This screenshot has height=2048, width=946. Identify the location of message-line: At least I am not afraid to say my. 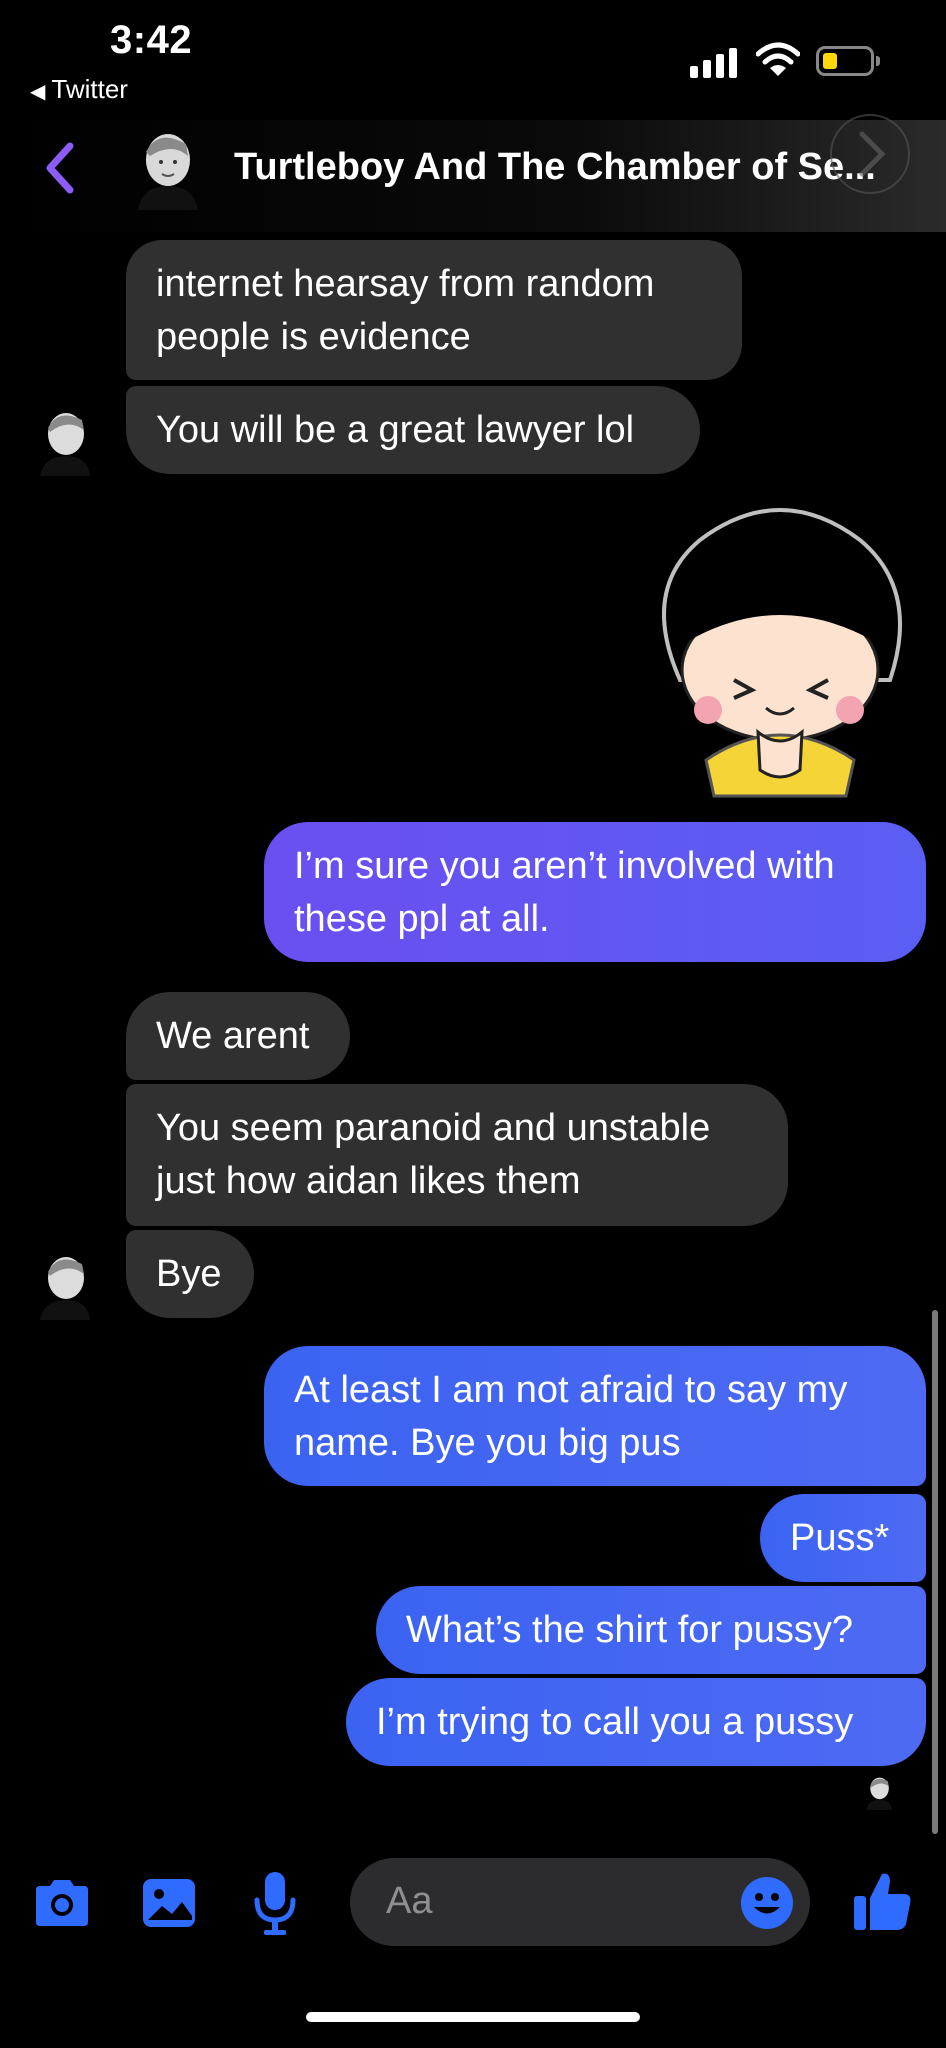
(571, 1390).